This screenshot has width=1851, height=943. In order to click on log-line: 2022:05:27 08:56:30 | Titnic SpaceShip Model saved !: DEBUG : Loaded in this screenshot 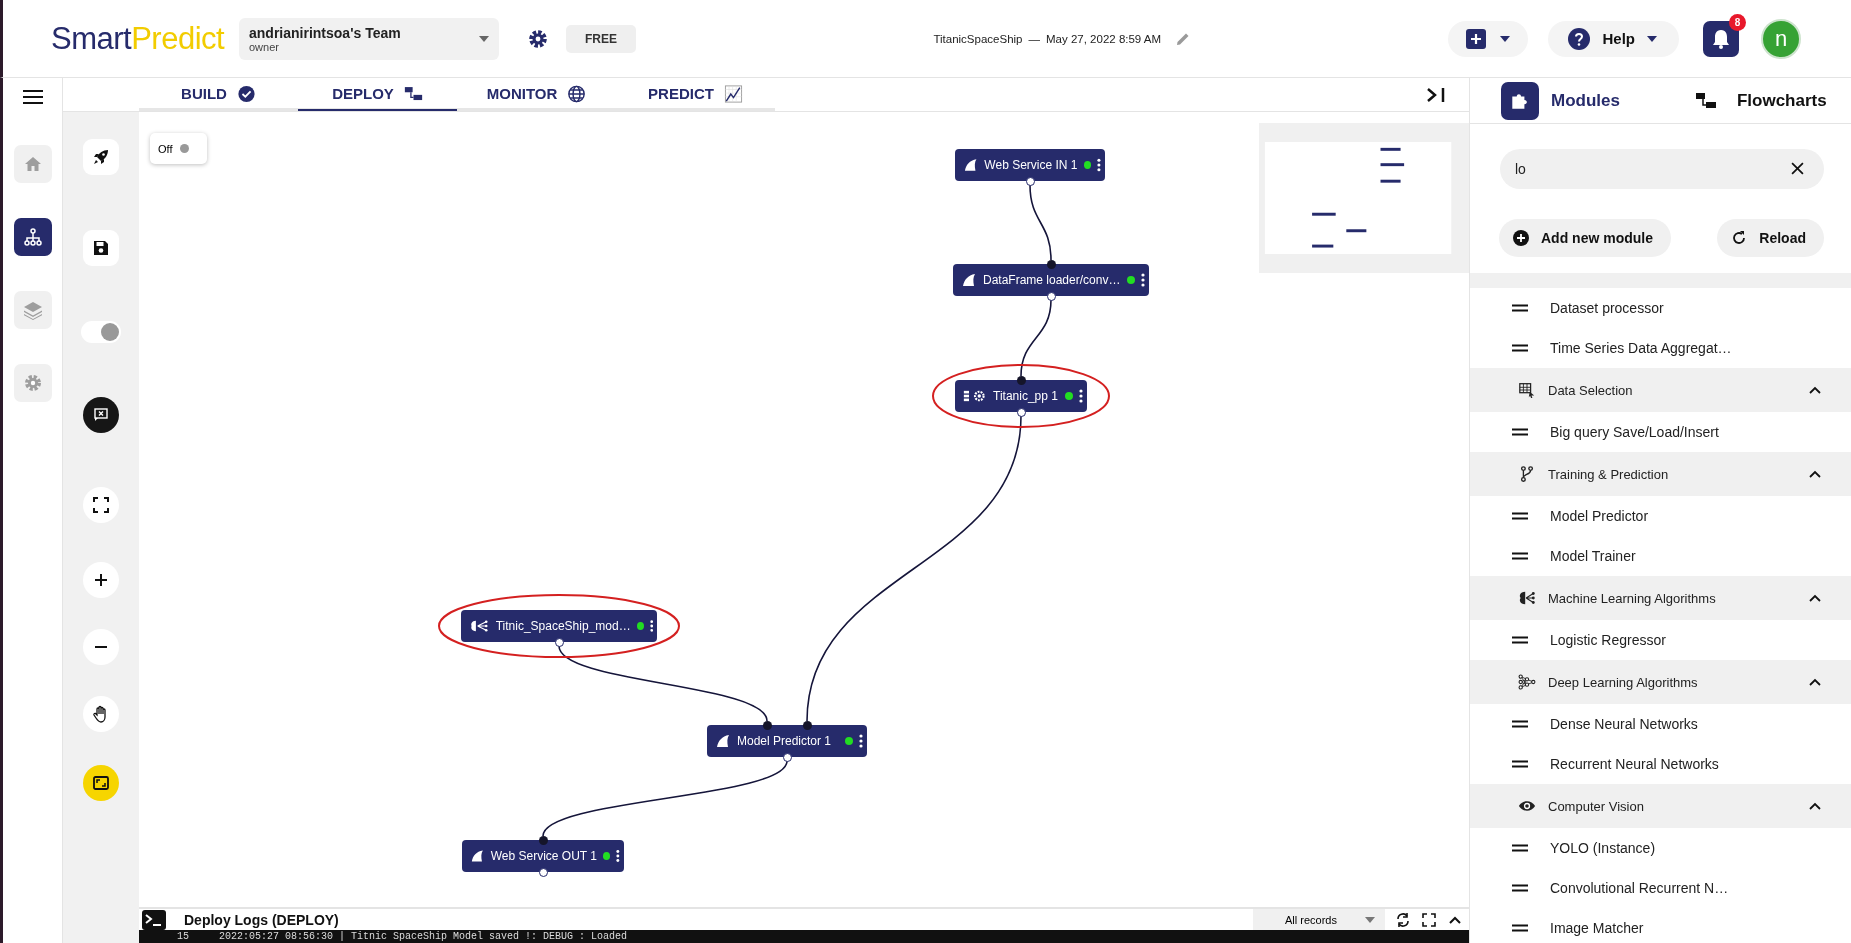, I will do `click(423, 936)`.